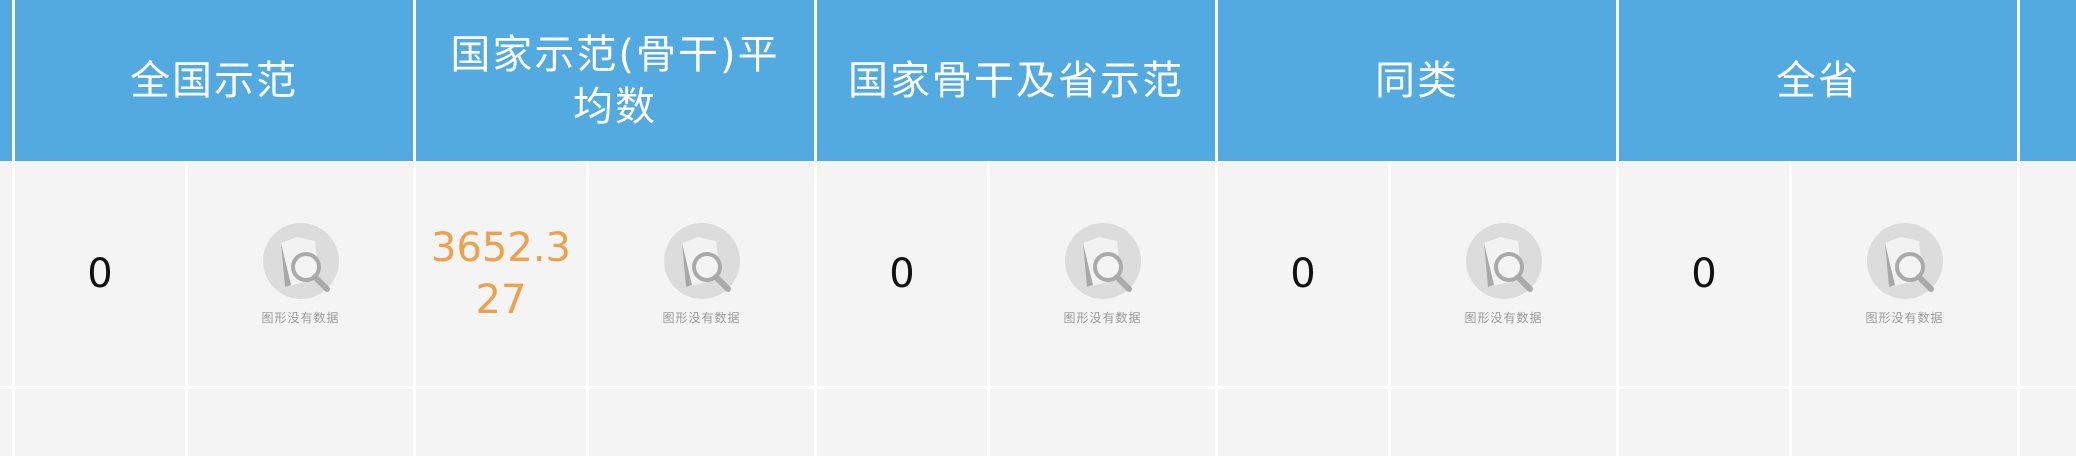 Image resolution: width=2076 pixels, height=456 pixels. I want to click on value-national-demo: 0, so click(100, 273).